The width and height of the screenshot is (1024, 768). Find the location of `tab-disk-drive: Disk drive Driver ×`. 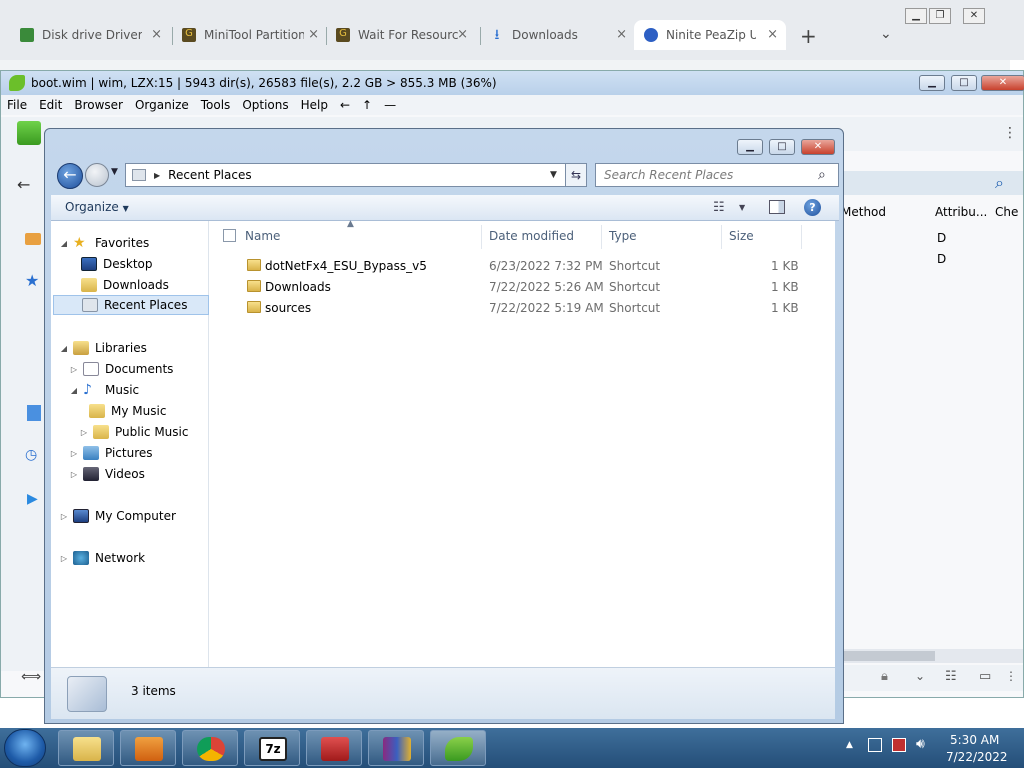

tab-disk-drive: Disk drive Driver × is located at coordinates (95, 35).